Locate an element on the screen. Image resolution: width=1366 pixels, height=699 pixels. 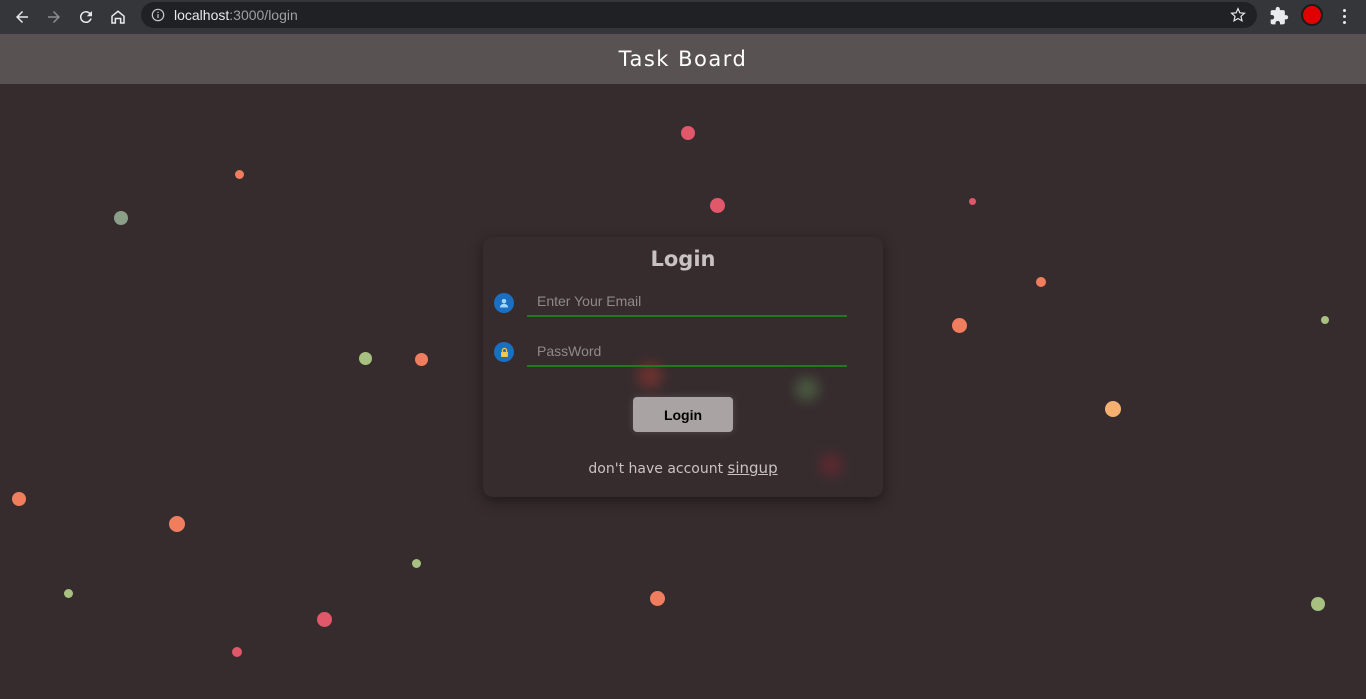
browser-toolbar: localhost:3000/login is located at coordinates (683, 17).